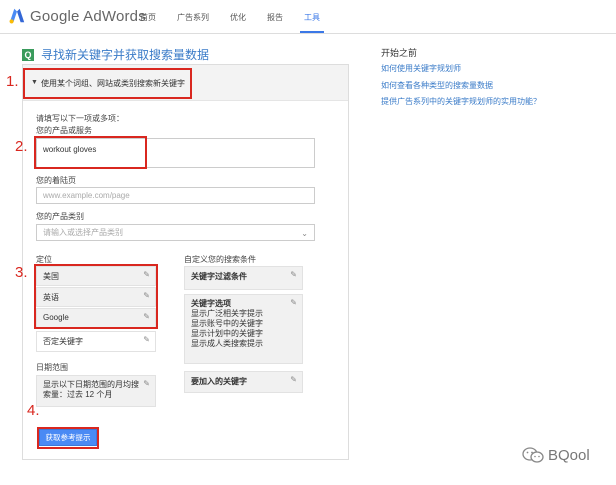 This screenshot has width=616, height=485. Describe the element at coordinates (56, 180) in the screenshot. I see `landing-page-label: 您的着陆页` at that location.